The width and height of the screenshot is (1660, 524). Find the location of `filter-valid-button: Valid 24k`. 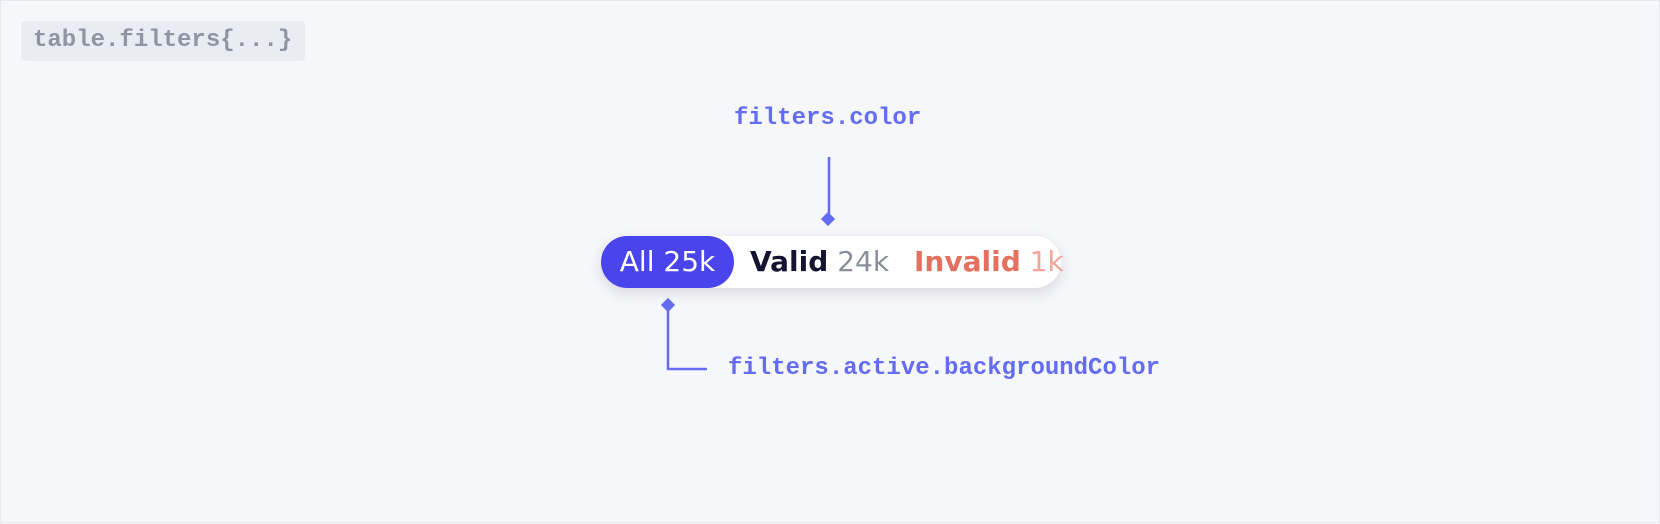

filter-valid-button: Valid 24k is located at coordinates (820, 262).